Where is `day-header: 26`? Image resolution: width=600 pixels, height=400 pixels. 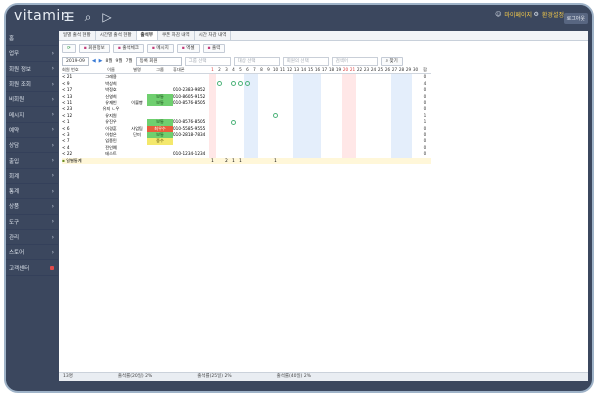 day-header: 26 is located at coordinates (387, 71).